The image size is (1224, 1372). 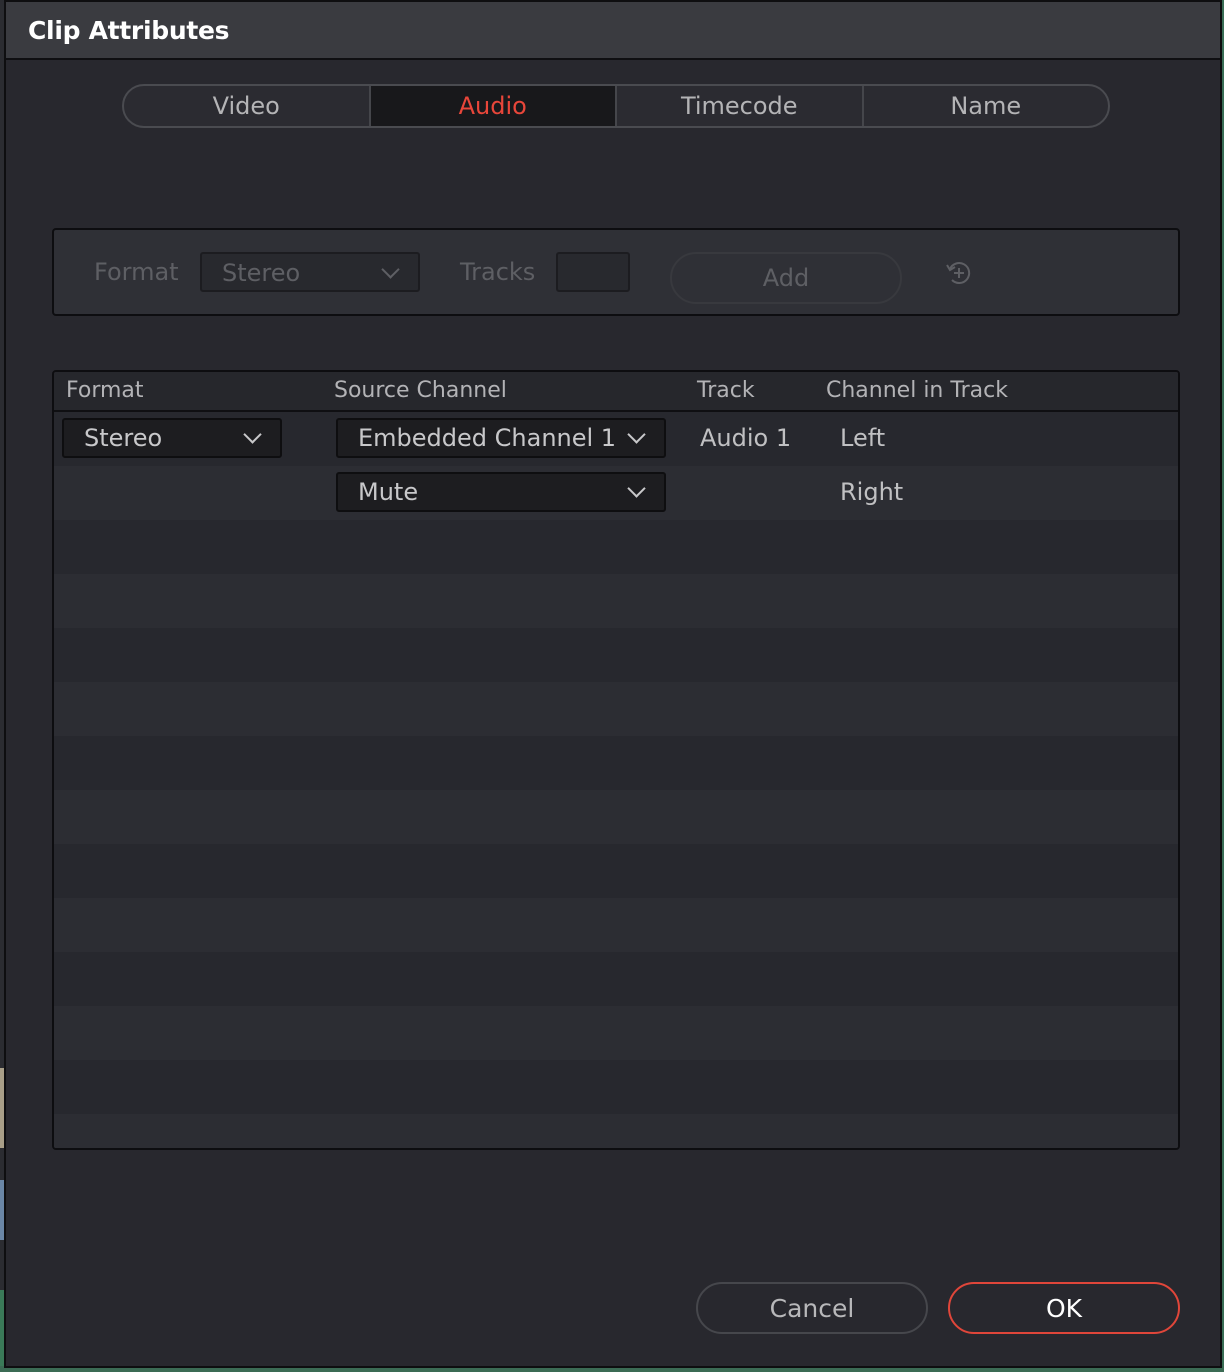 What do you see at coordinates (105, 390) in the screenshot?
I see `column-header-format: Format` at bounding box center [105, 390].